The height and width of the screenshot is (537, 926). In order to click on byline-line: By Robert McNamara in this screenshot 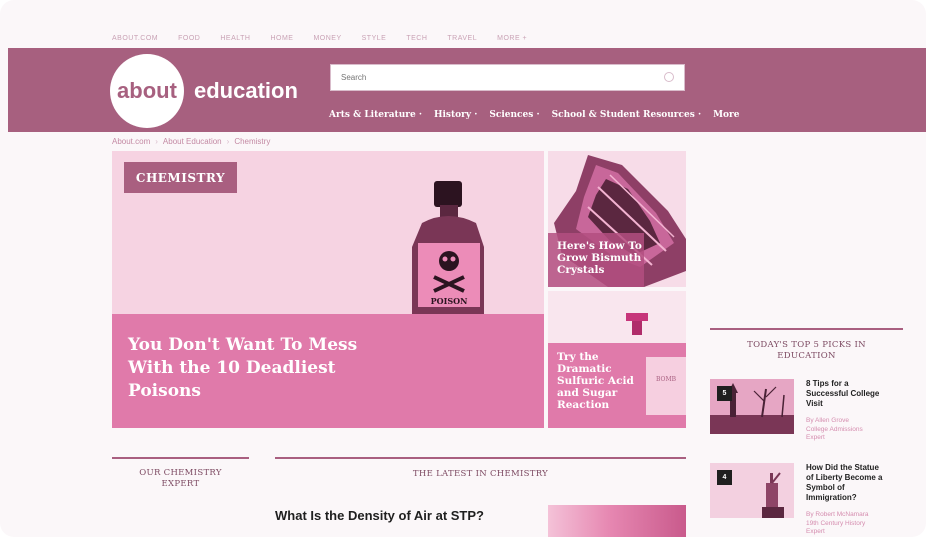, I will do `click(837, 514)`.